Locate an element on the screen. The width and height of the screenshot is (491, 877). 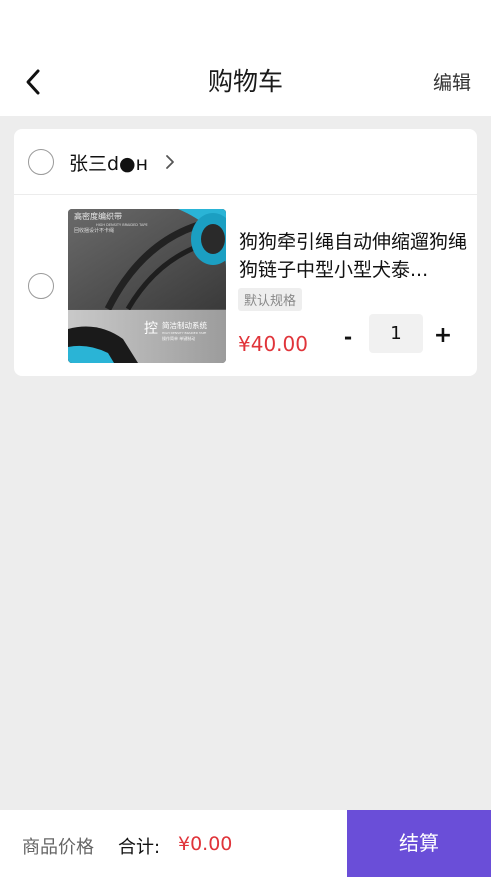
product-price: ¥40.00 is located at coordinates (273, 344).